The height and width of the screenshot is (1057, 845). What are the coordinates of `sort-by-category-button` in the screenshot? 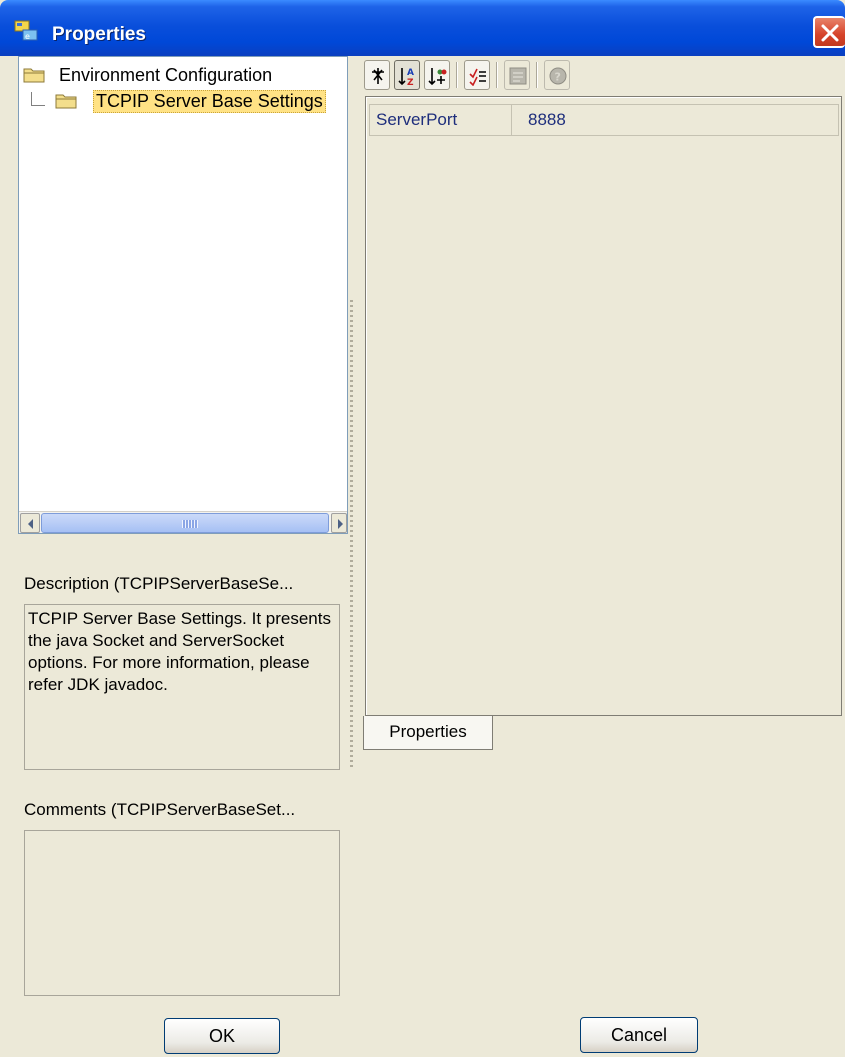 It's located at (437, 75).